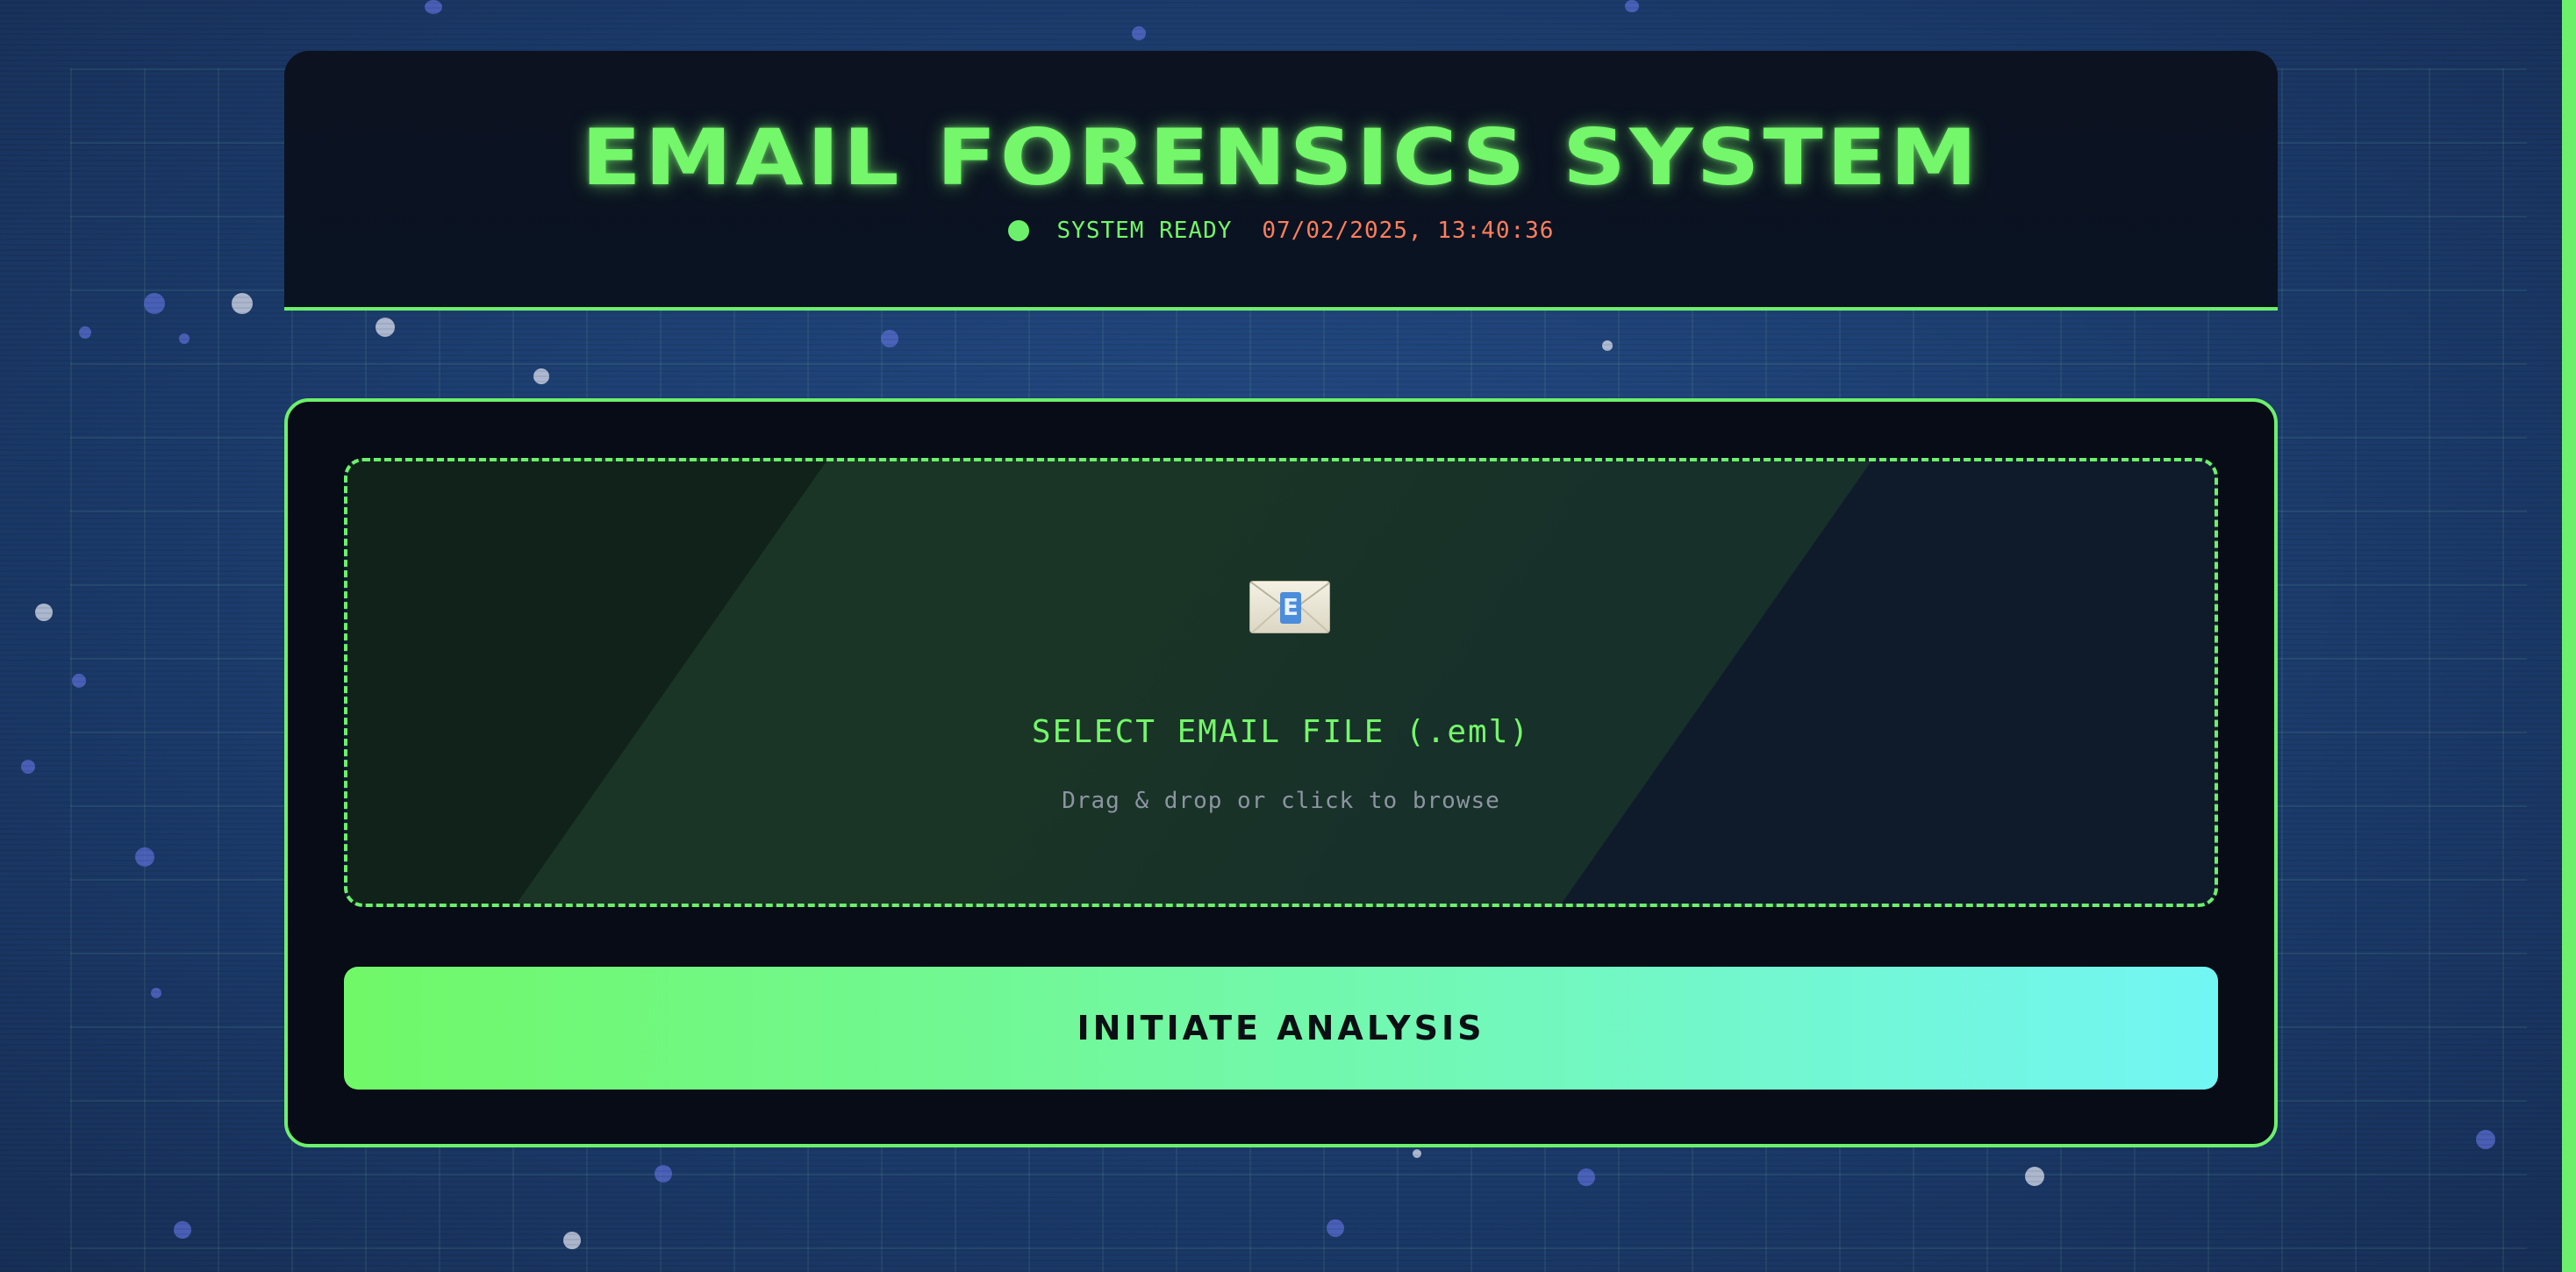 Image resolution: width=2576 pixels, height=1272 pixels. I want to click on timestamp: 07/02/2025, 13:40:36, so click(1408, 231).